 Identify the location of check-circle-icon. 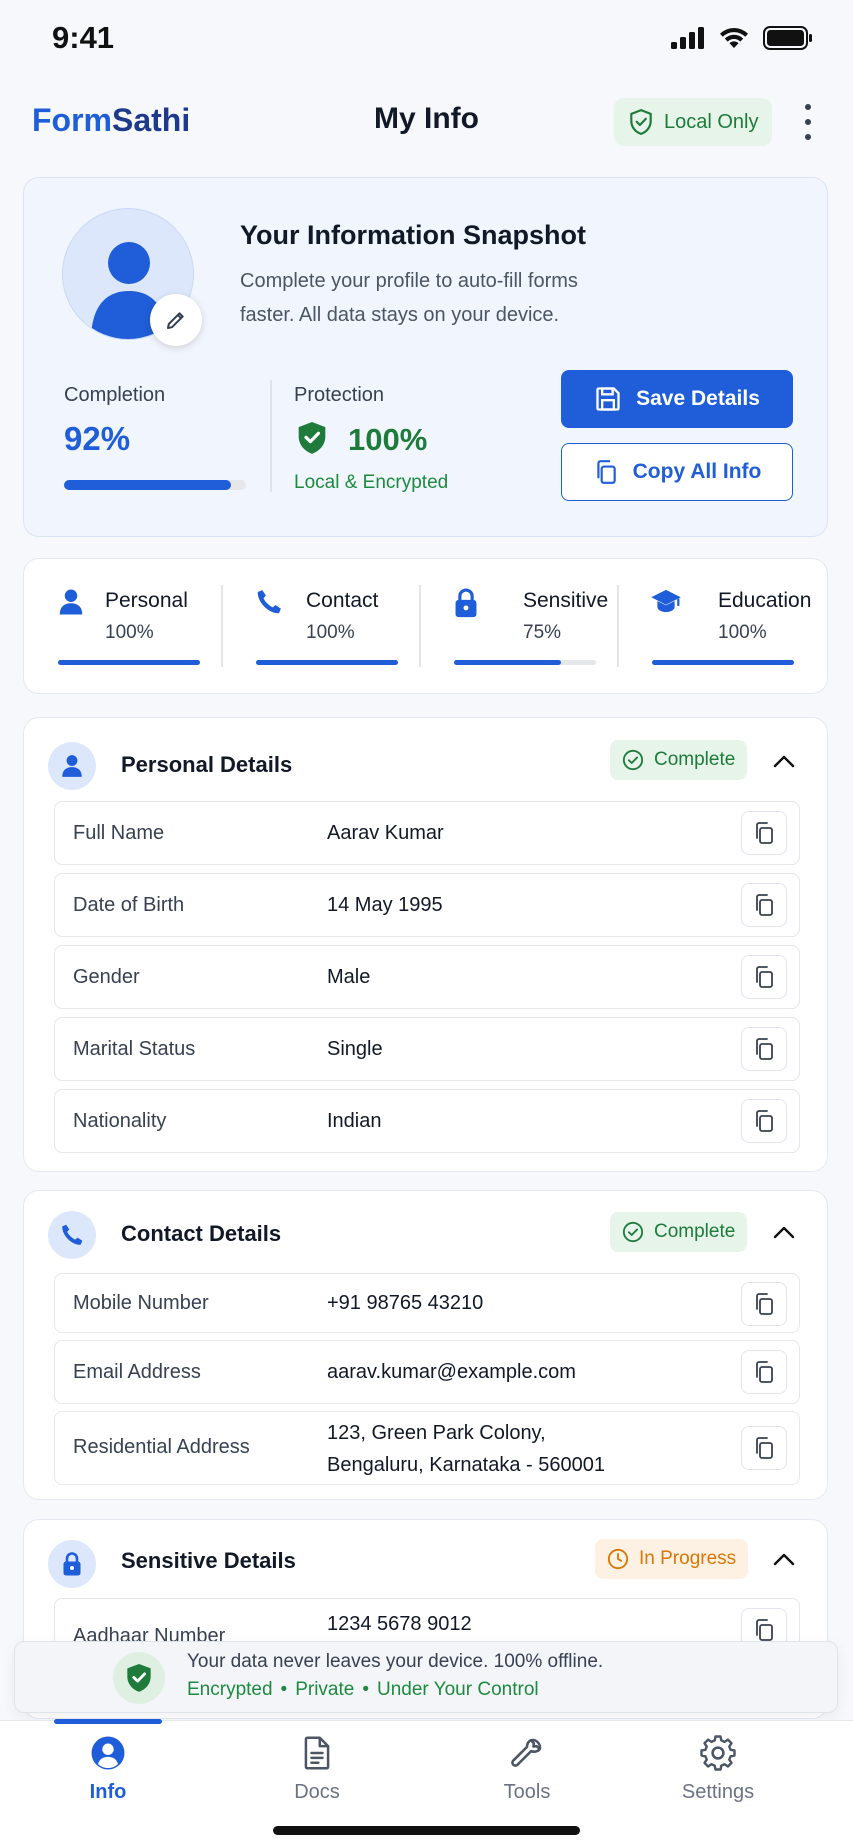
(633, 1232).